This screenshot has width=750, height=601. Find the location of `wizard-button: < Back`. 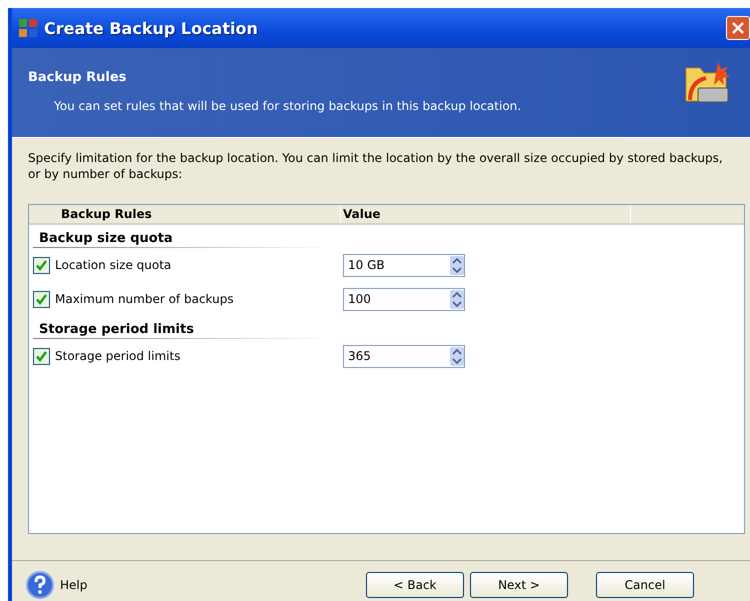

wizard-button: < Back is located at coordinates (415, 585).